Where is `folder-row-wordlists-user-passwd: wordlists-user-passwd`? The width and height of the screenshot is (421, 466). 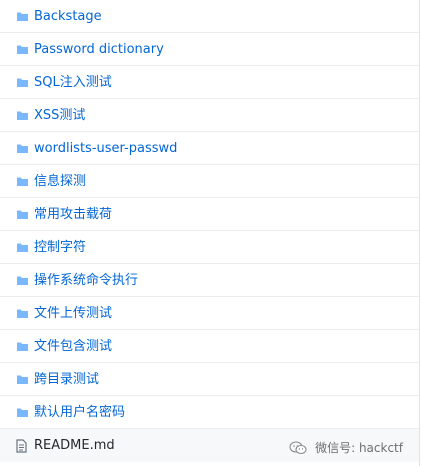 folder-row-wordlists-user-passwd: wordlists-user-passwd is located at coordinates (209, 148).